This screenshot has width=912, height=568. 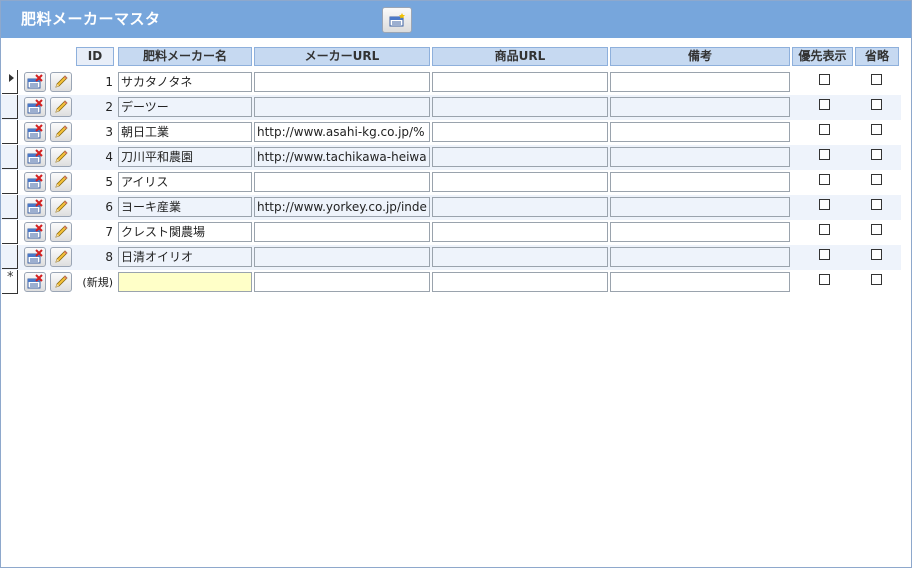 I want to click on id-cell: 6, so click(x=109, y=207).